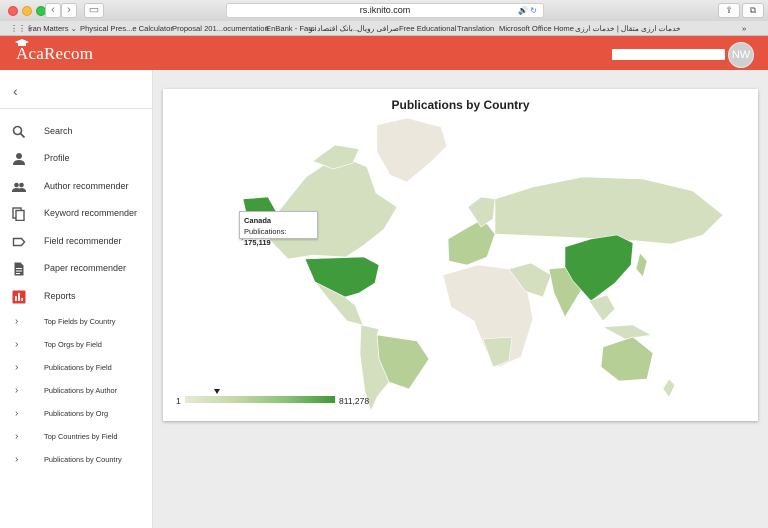 This screenshot has width=768, height=528. I want to click on graduation-cap-icon, so click(22, 42).